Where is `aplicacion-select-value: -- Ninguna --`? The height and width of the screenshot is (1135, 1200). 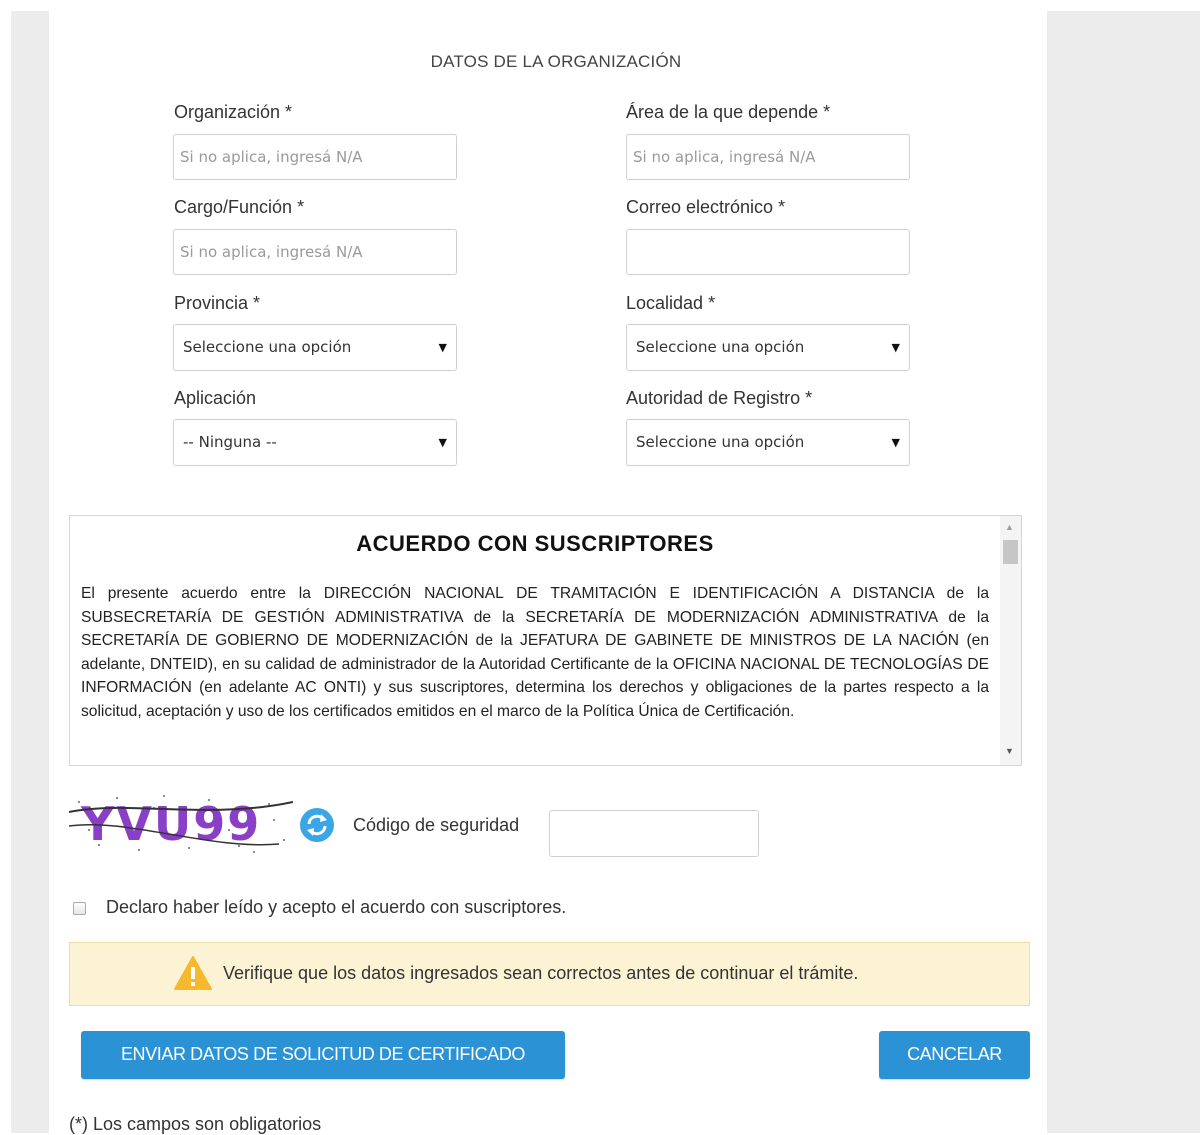 aplicacion-select-value: -- Ninguna -- is located at coordinates (230, 442).